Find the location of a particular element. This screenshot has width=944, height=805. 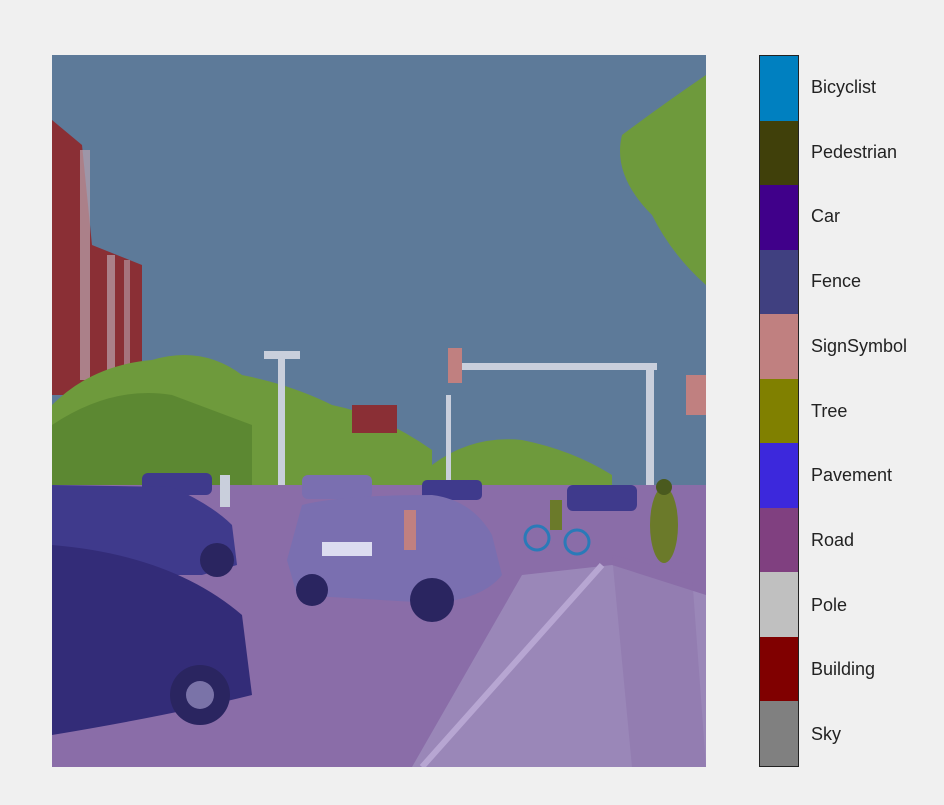

colorbar-swatch-pedestrian is located at coordinates (779, 153).